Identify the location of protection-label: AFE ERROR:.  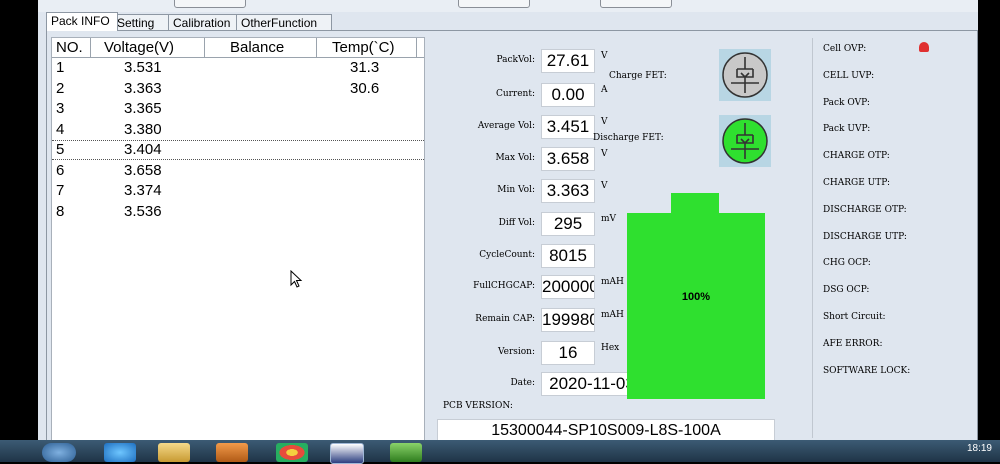
(853, 343).